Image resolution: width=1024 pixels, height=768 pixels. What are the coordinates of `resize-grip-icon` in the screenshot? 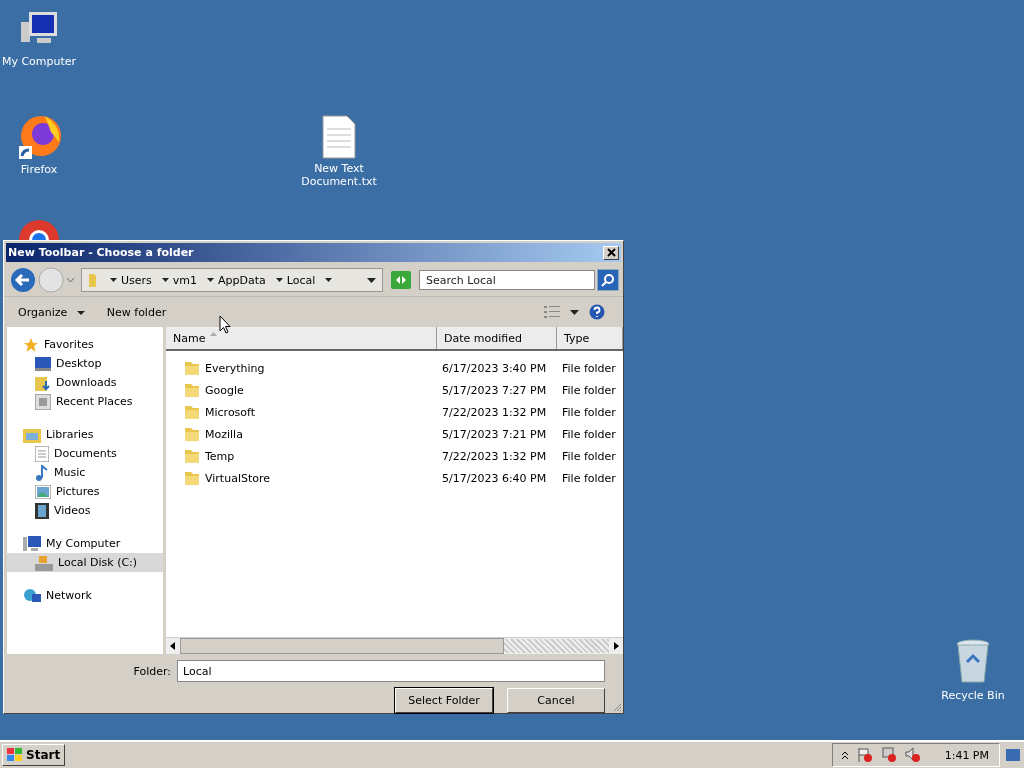 It's located at (617, 707).